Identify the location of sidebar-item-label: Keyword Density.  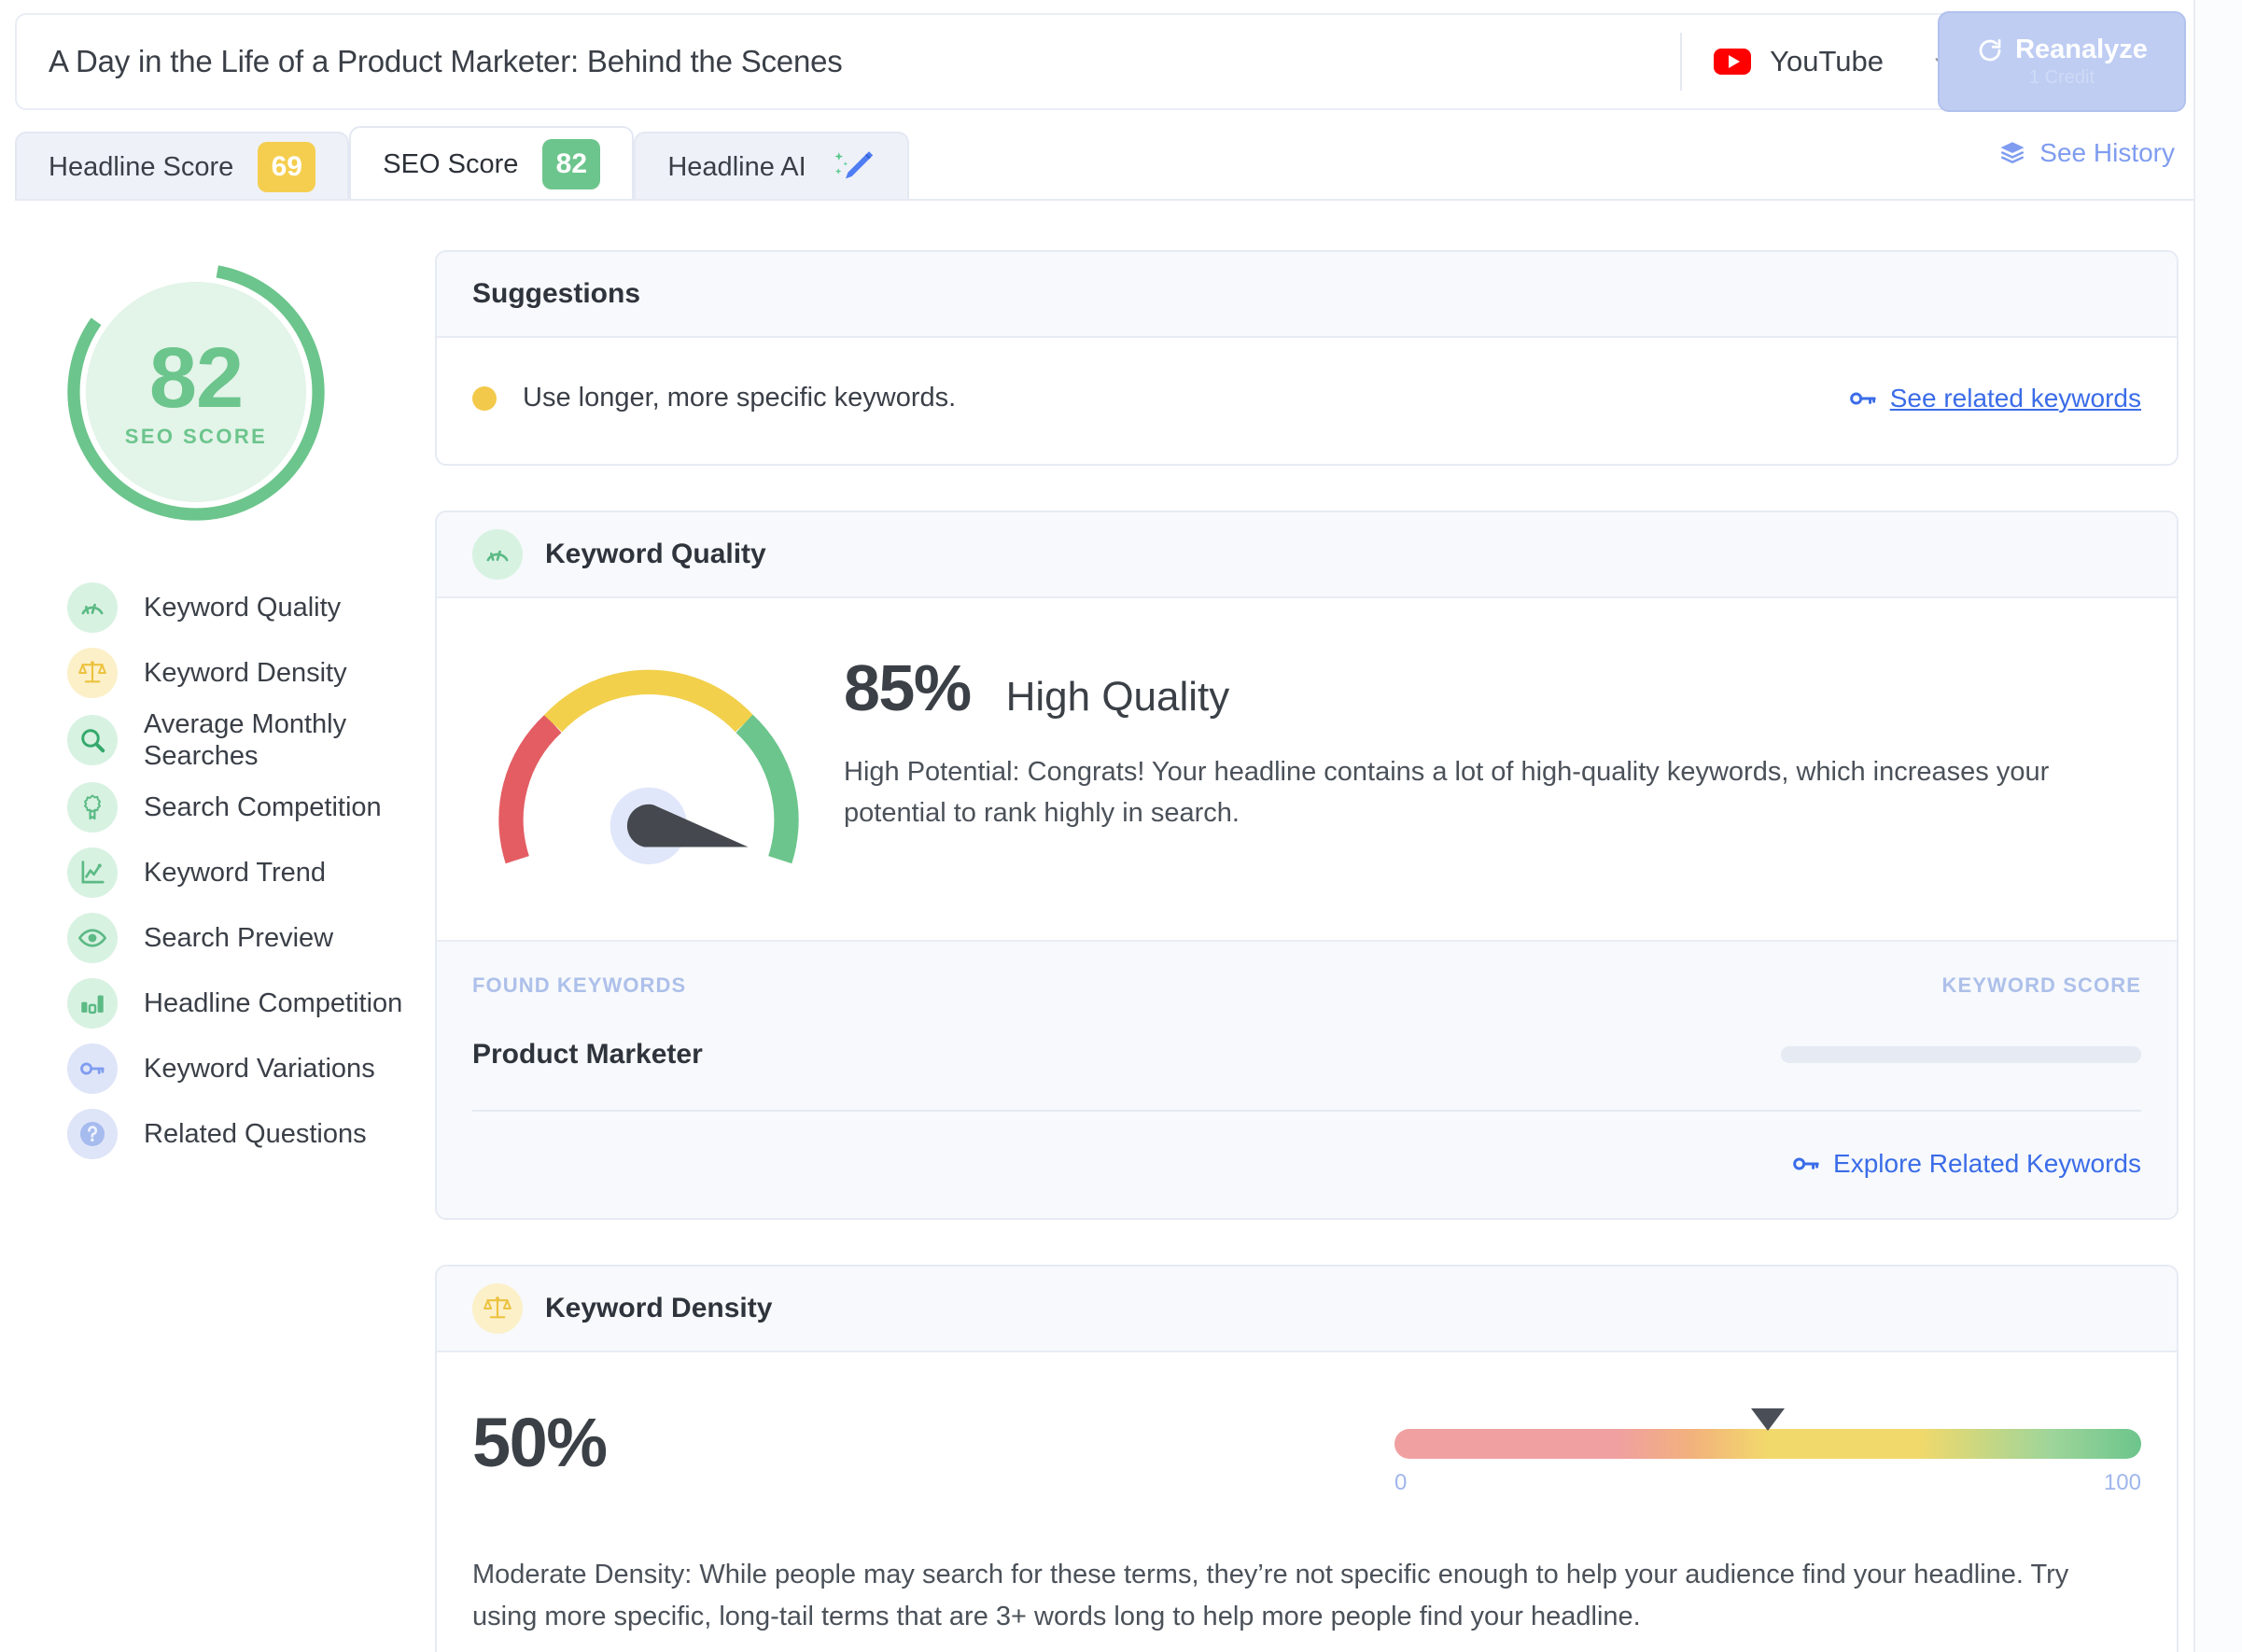
(245, 672).